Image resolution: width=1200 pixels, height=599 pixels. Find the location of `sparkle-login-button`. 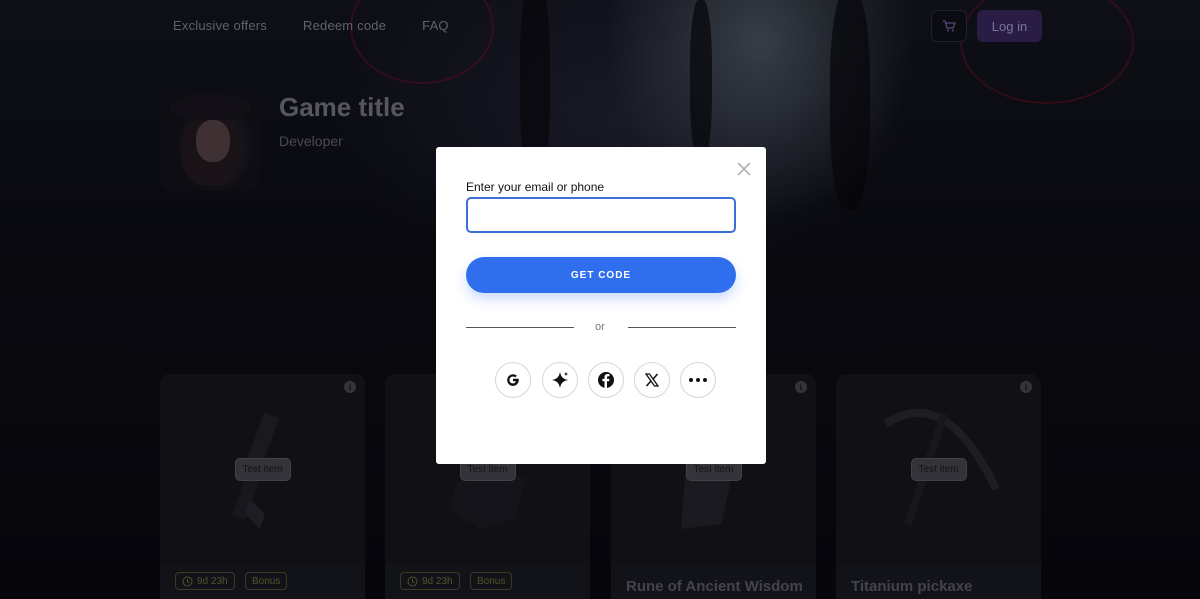

sparkle-login-button is located at coordinates (560, 380).